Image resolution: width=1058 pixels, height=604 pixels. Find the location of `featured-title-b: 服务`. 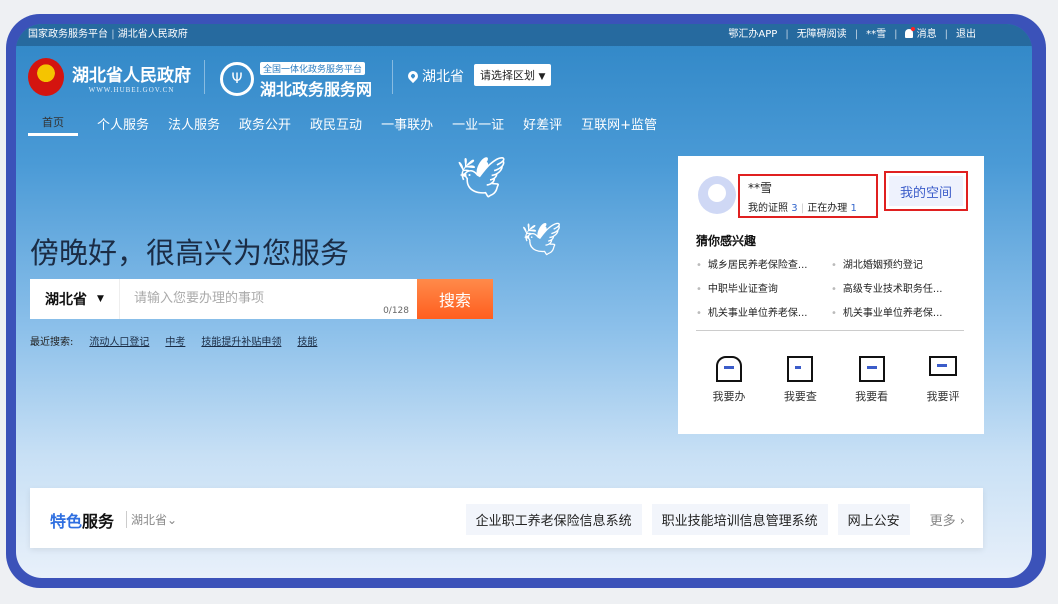

featured-title-b: 服务 is located at coordinates (98, 521).